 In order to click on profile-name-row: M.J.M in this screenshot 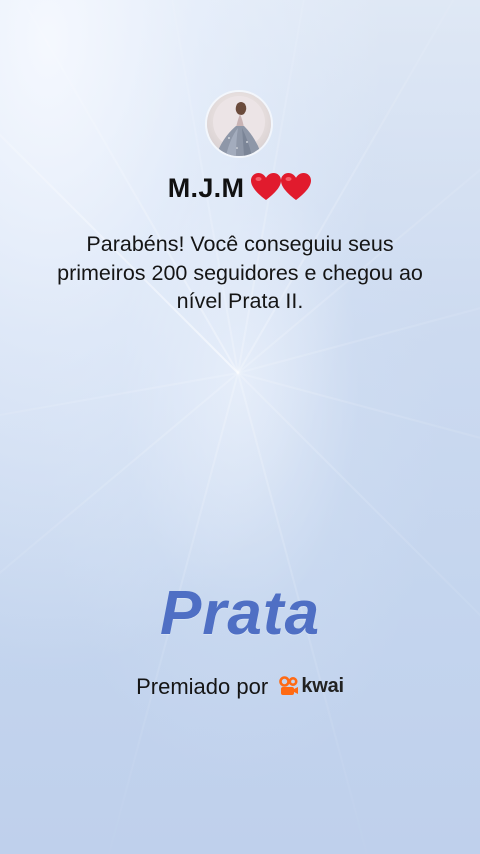, I will do `click(240, 188)`.